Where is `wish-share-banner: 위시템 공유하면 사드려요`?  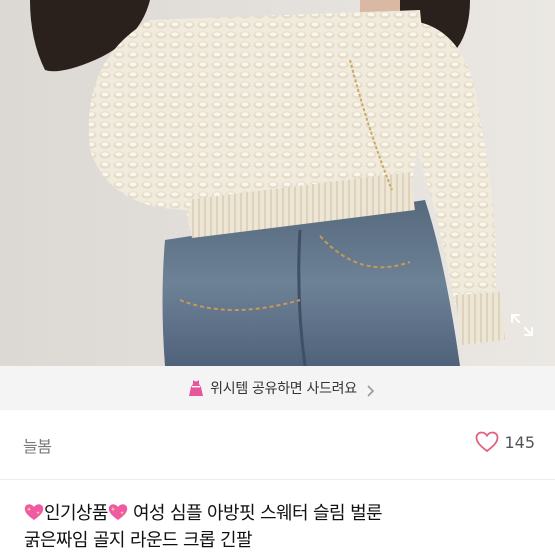
wish-share-banner: 위시템 공유하면 사드려요 is located at coordinates (277, 388).